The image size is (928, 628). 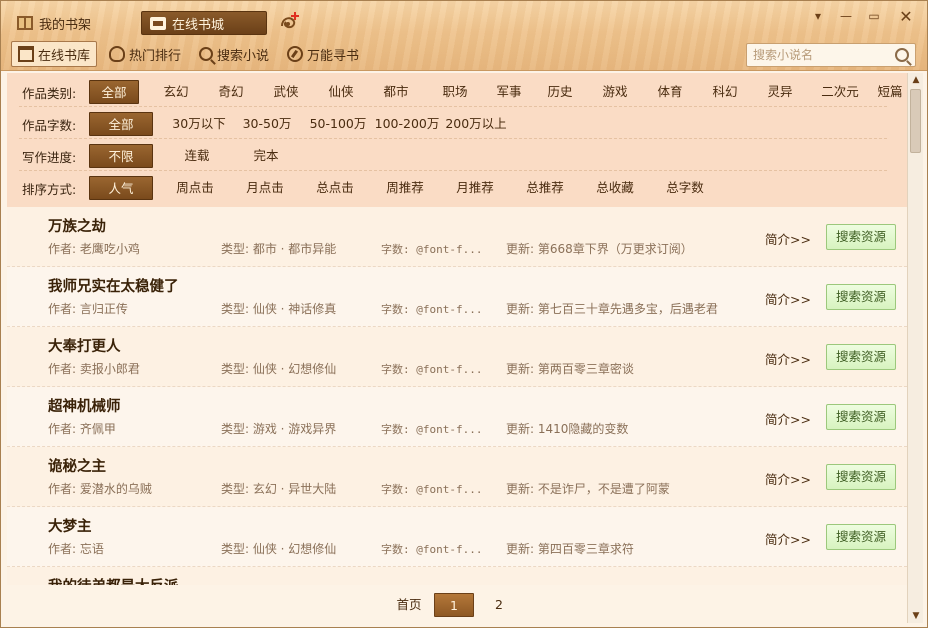 I want to click on filter-option: 总字数, so click(x=685, y=188).